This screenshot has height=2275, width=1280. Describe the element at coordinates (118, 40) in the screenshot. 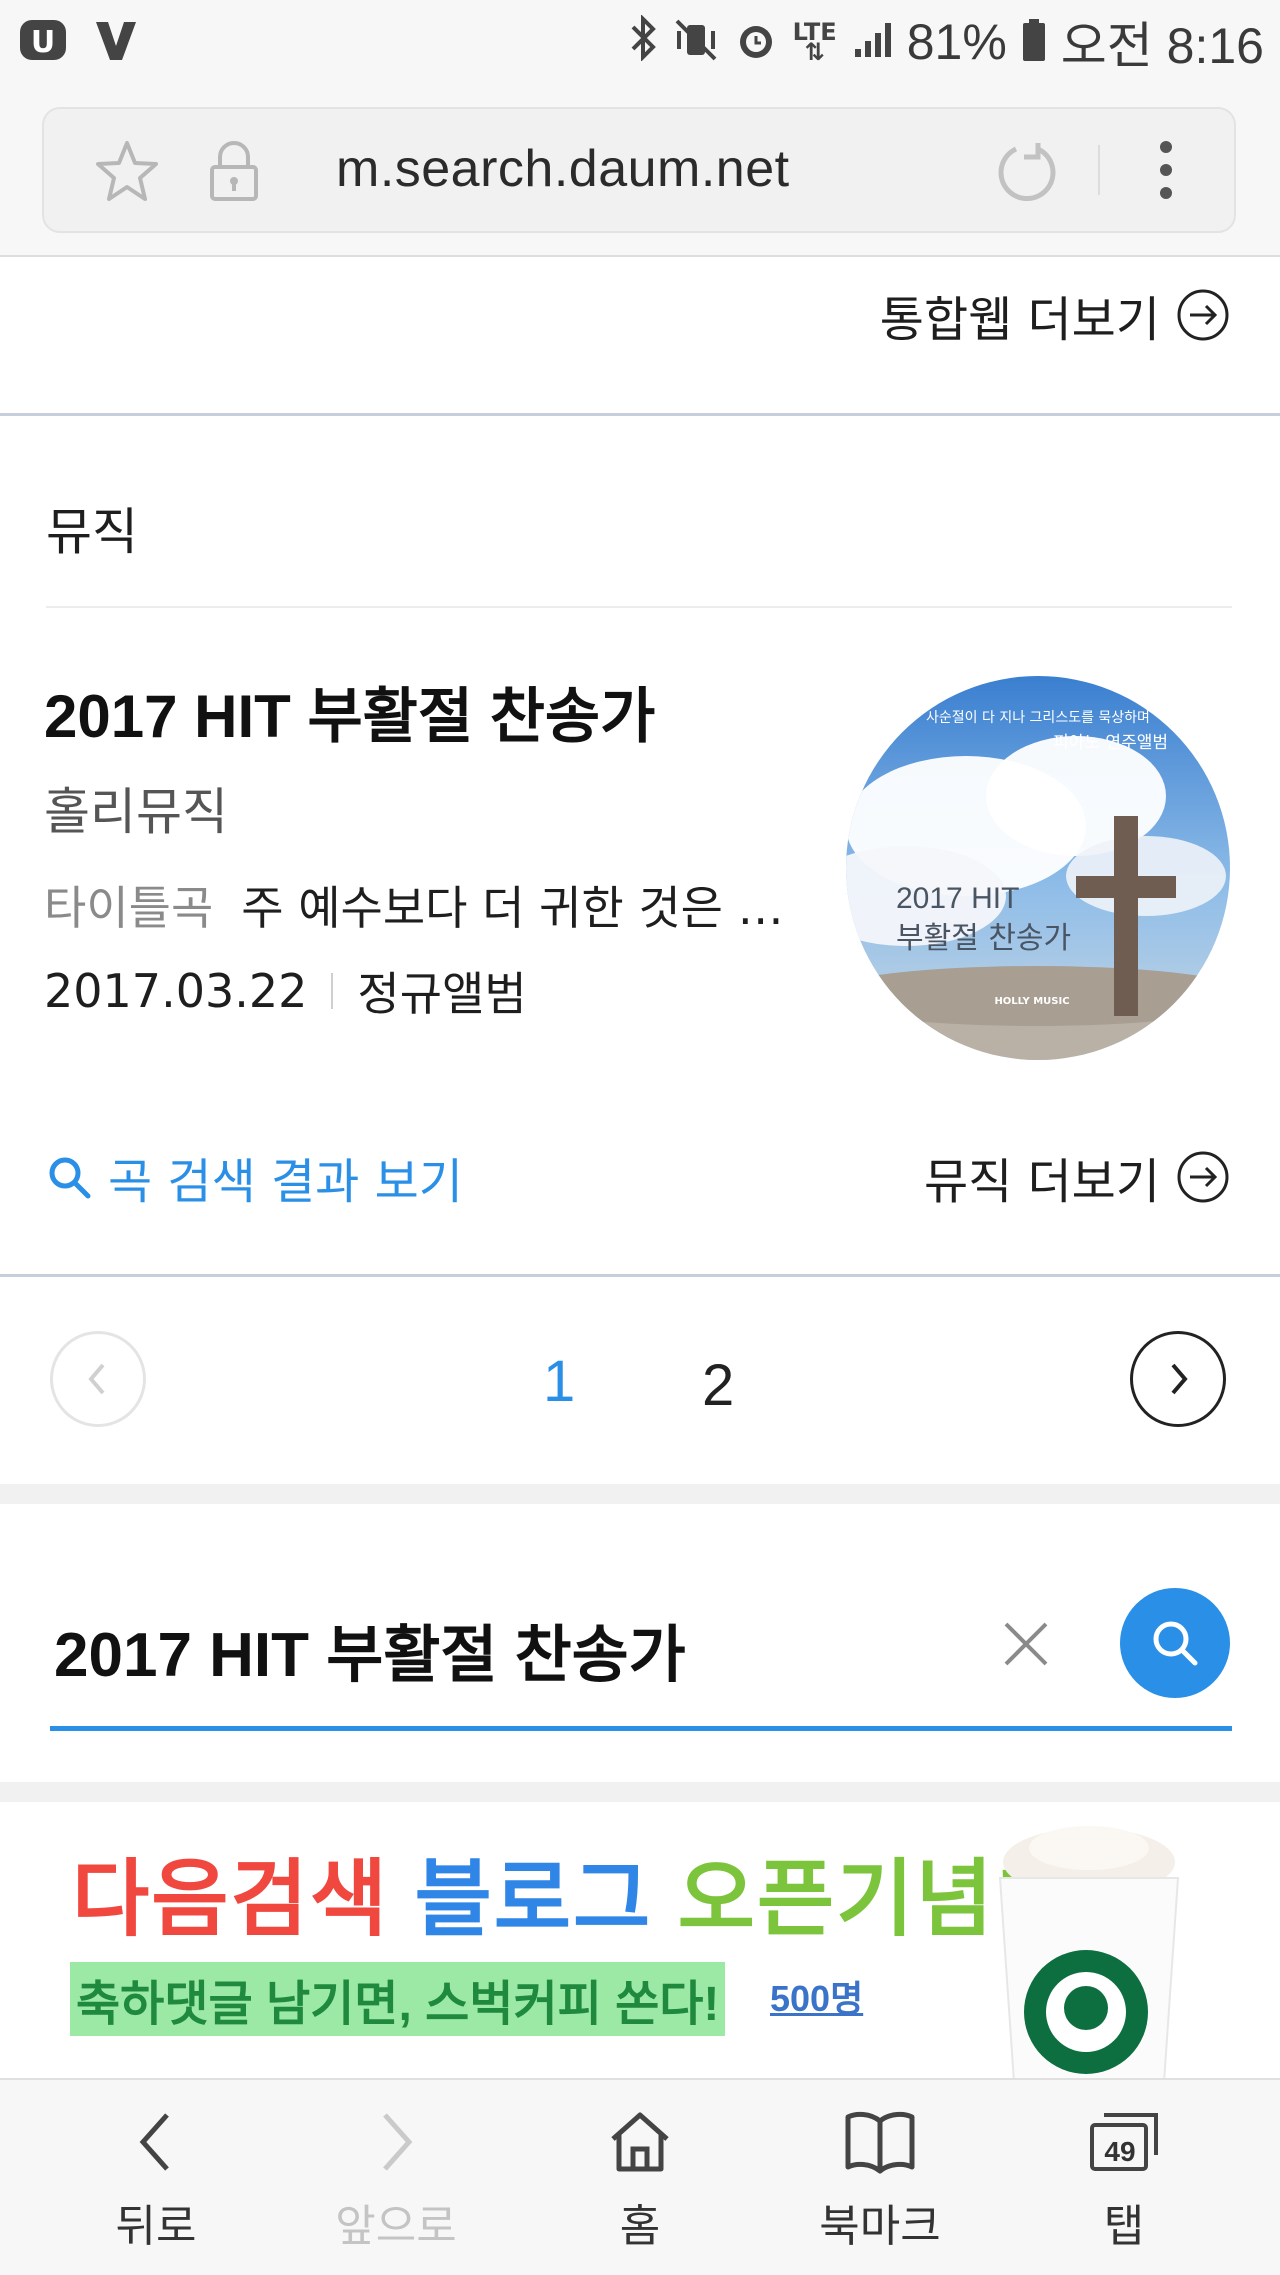

I see `app-v-icon` at that location.